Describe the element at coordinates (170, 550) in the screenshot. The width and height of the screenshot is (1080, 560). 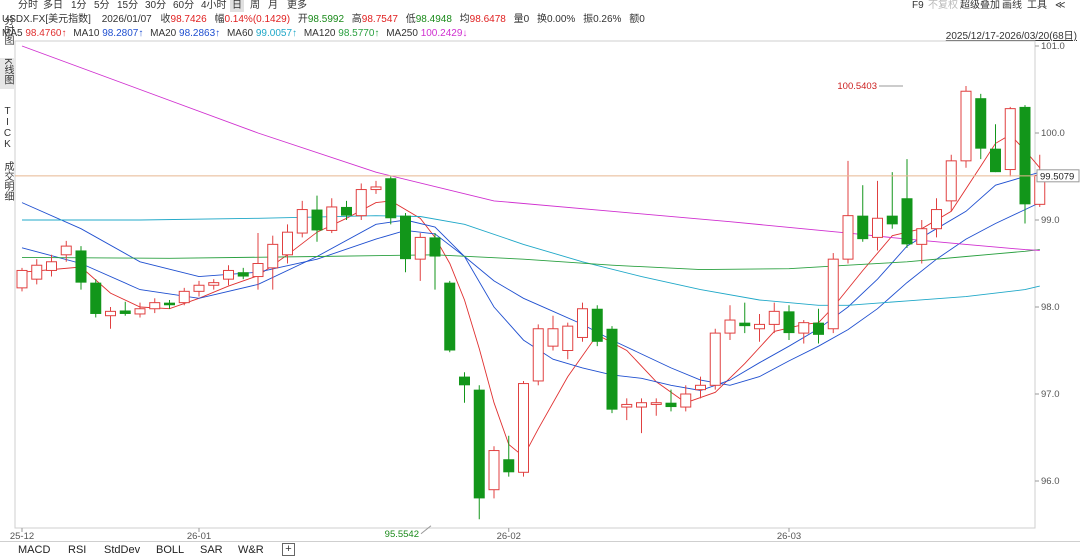
I see `tab-boll: BOLL` at that location.